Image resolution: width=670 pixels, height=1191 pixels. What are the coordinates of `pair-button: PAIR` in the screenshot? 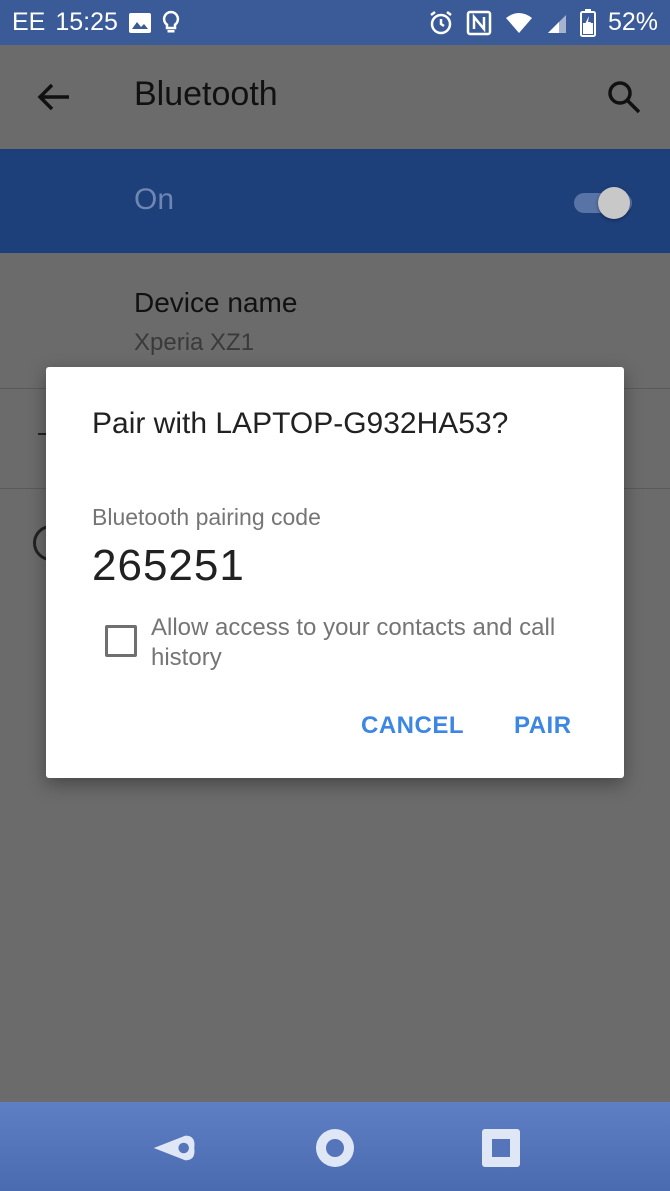 It's located at (543, 726).